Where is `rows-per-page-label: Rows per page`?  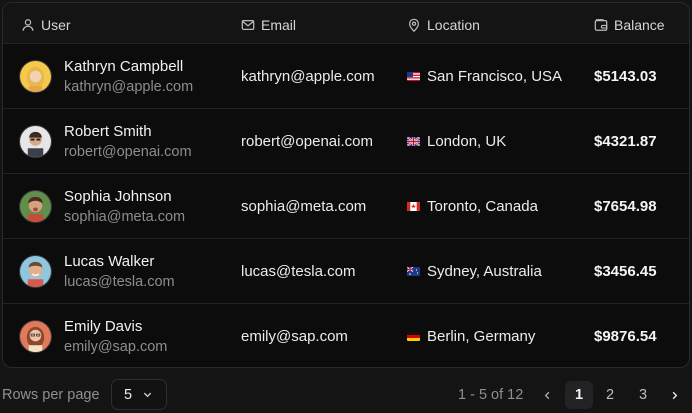
rows-per-page-label: Rows per page is located at coordinates (51, 395).